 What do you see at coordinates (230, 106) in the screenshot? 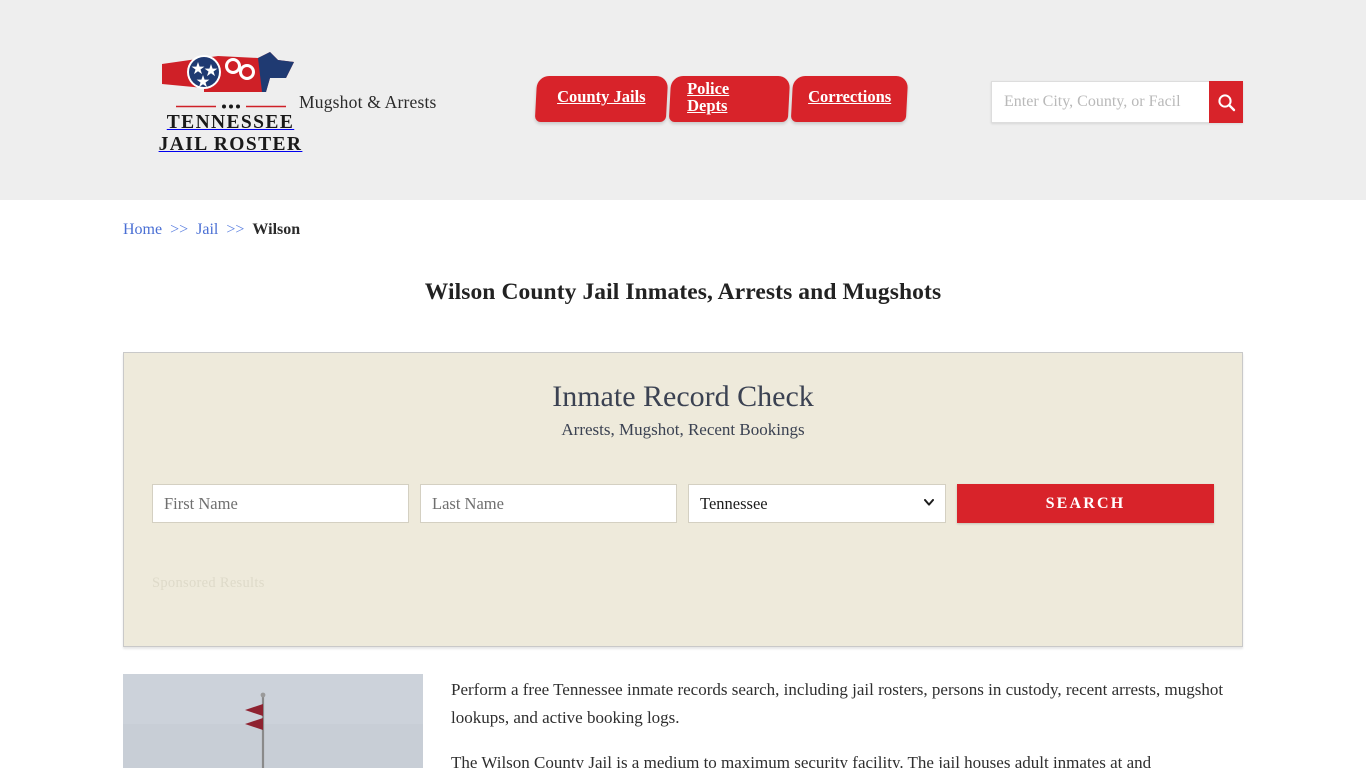
I see `logo-divider-icon` at bounding box center [230, 106].